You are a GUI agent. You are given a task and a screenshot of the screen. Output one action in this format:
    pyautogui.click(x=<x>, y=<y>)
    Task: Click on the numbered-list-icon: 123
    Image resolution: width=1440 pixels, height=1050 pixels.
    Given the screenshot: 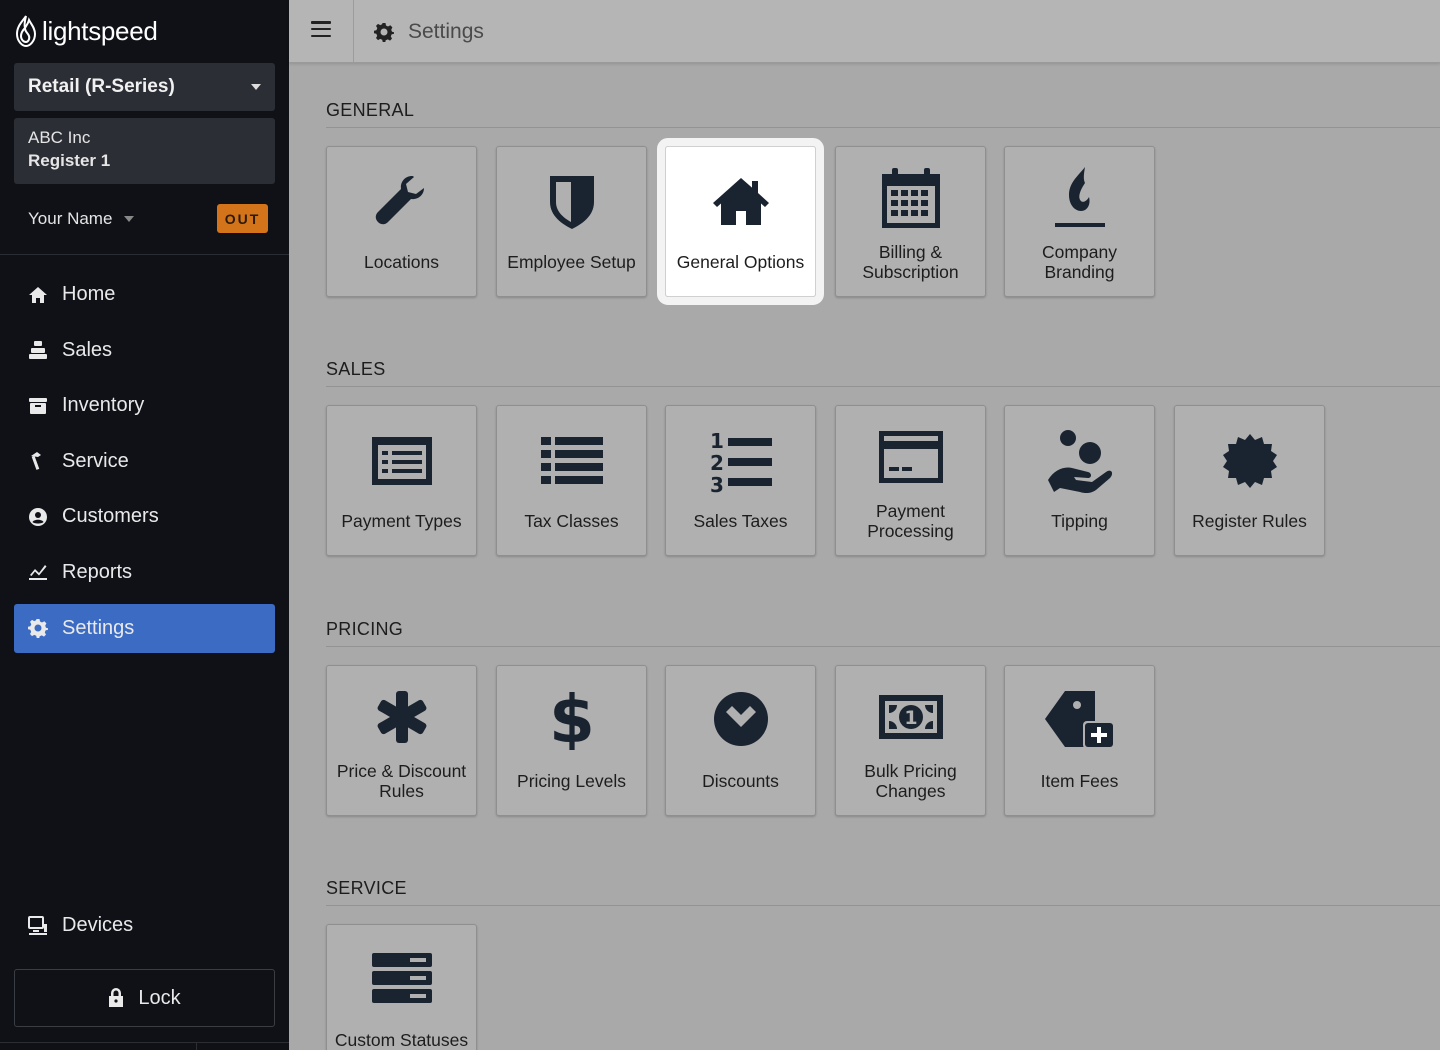 What is the action you would take?
    pyautogui.click(x=740, y=461)
    